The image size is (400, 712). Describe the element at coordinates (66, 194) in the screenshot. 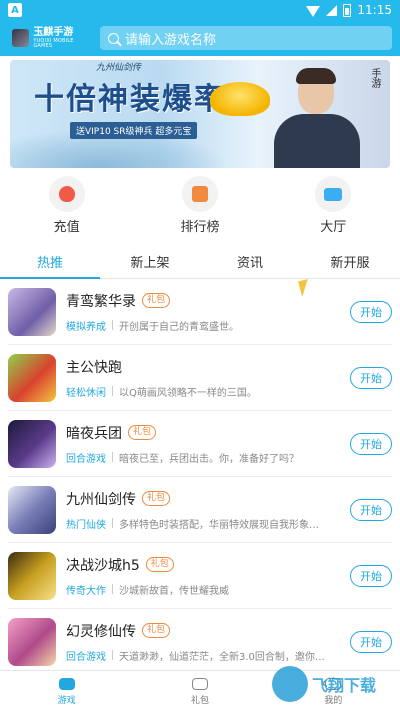

I see `piggy-bank-icon` at that location.